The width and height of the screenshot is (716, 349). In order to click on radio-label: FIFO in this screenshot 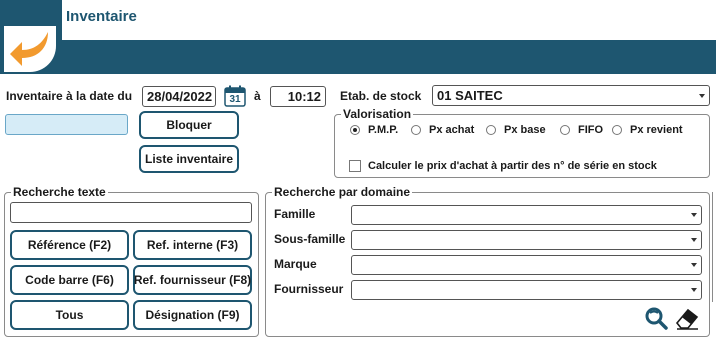, I will do `click(591, 130)`.